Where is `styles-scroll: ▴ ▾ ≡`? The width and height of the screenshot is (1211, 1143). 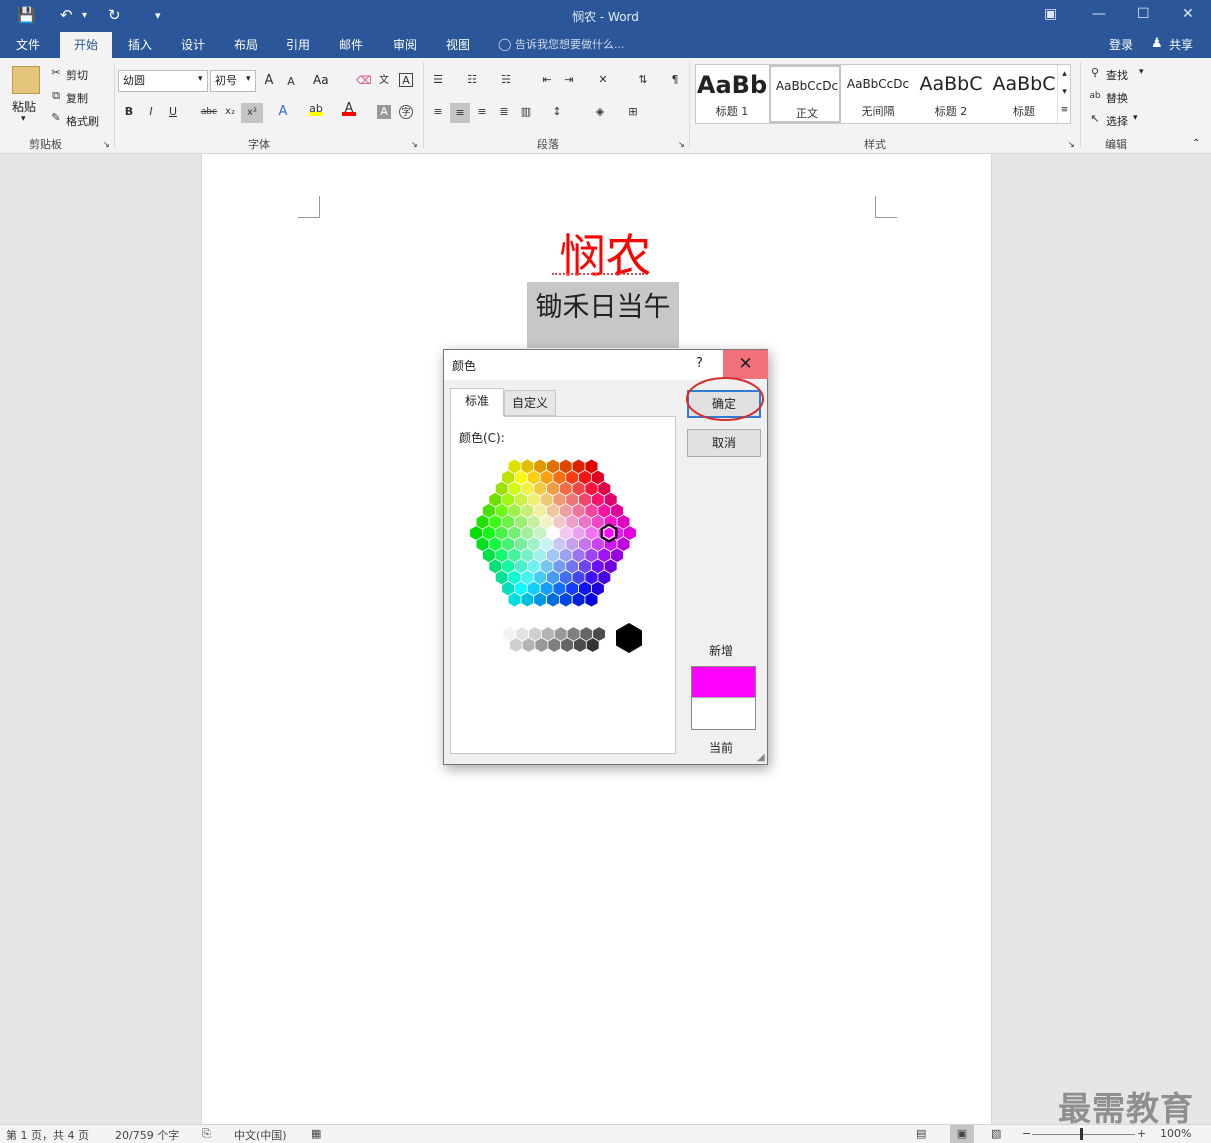
styles-scroll: ▴ ▾ ≡ is located at coordinates (1064, 94).